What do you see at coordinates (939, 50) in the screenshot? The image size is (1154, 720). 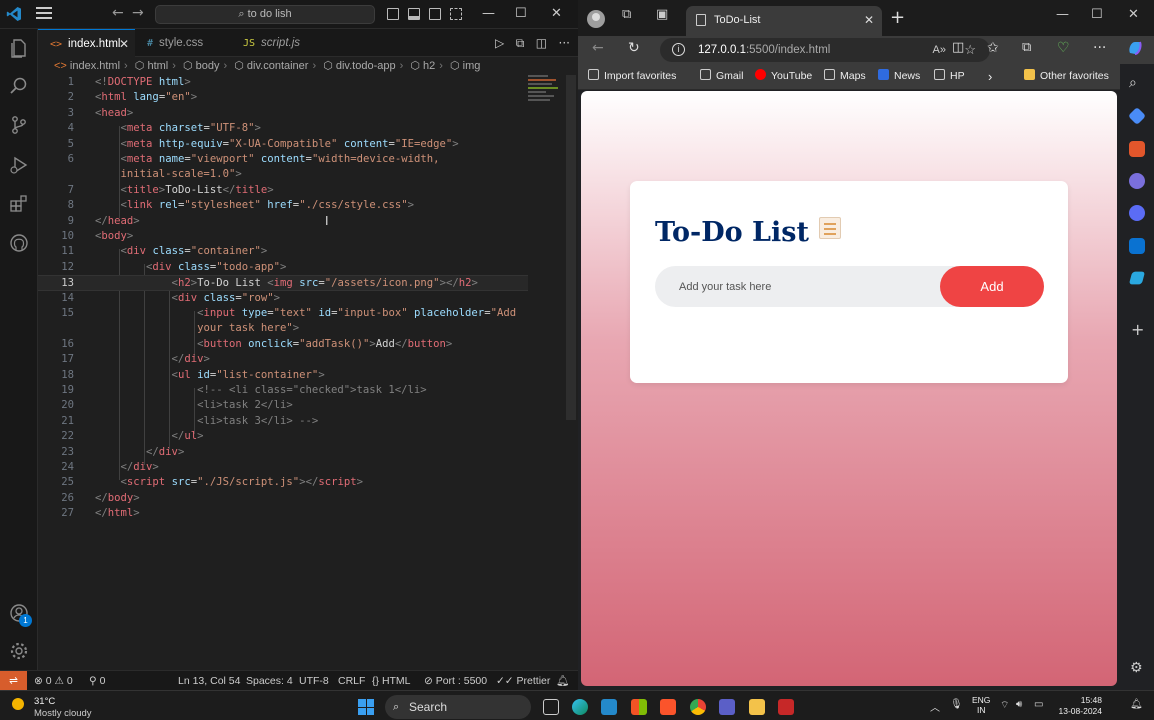 I see `read-aloud-icon: A»` at bounding box center [939, 50].